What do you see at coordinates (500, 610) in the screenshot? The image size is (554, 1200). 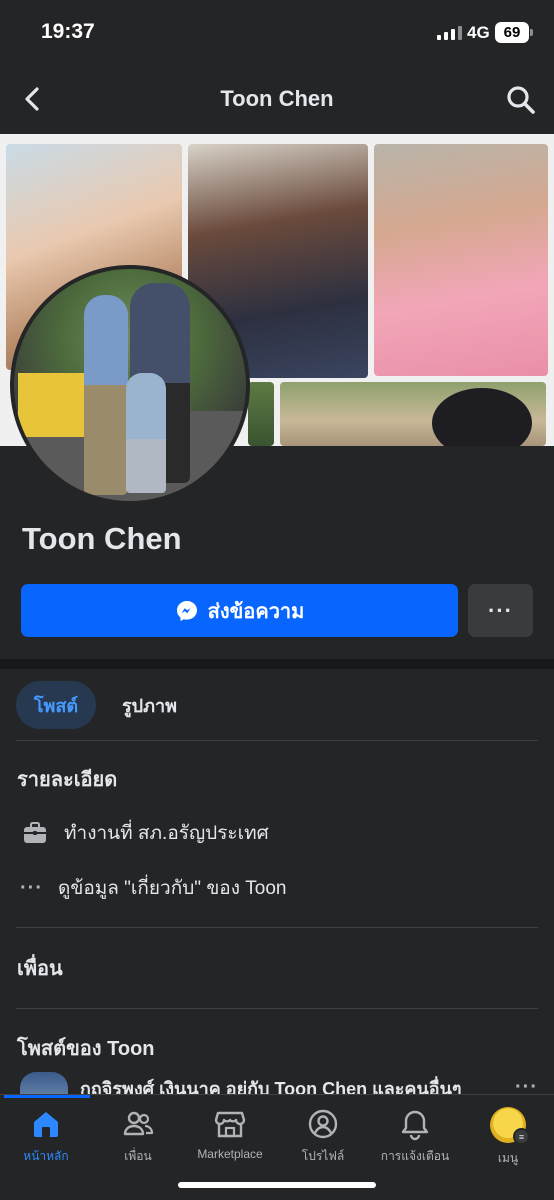 I see `more-options-button: ···` at bounding box center [500, 610].